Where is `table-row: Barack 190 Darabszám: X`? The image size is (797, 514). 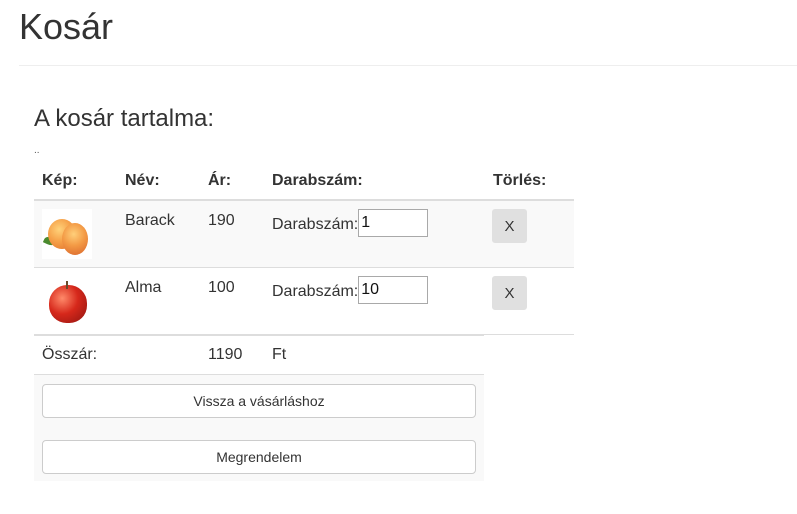
table-row: Barack 190 Darabszám: X is located at coordinates (304, 234).